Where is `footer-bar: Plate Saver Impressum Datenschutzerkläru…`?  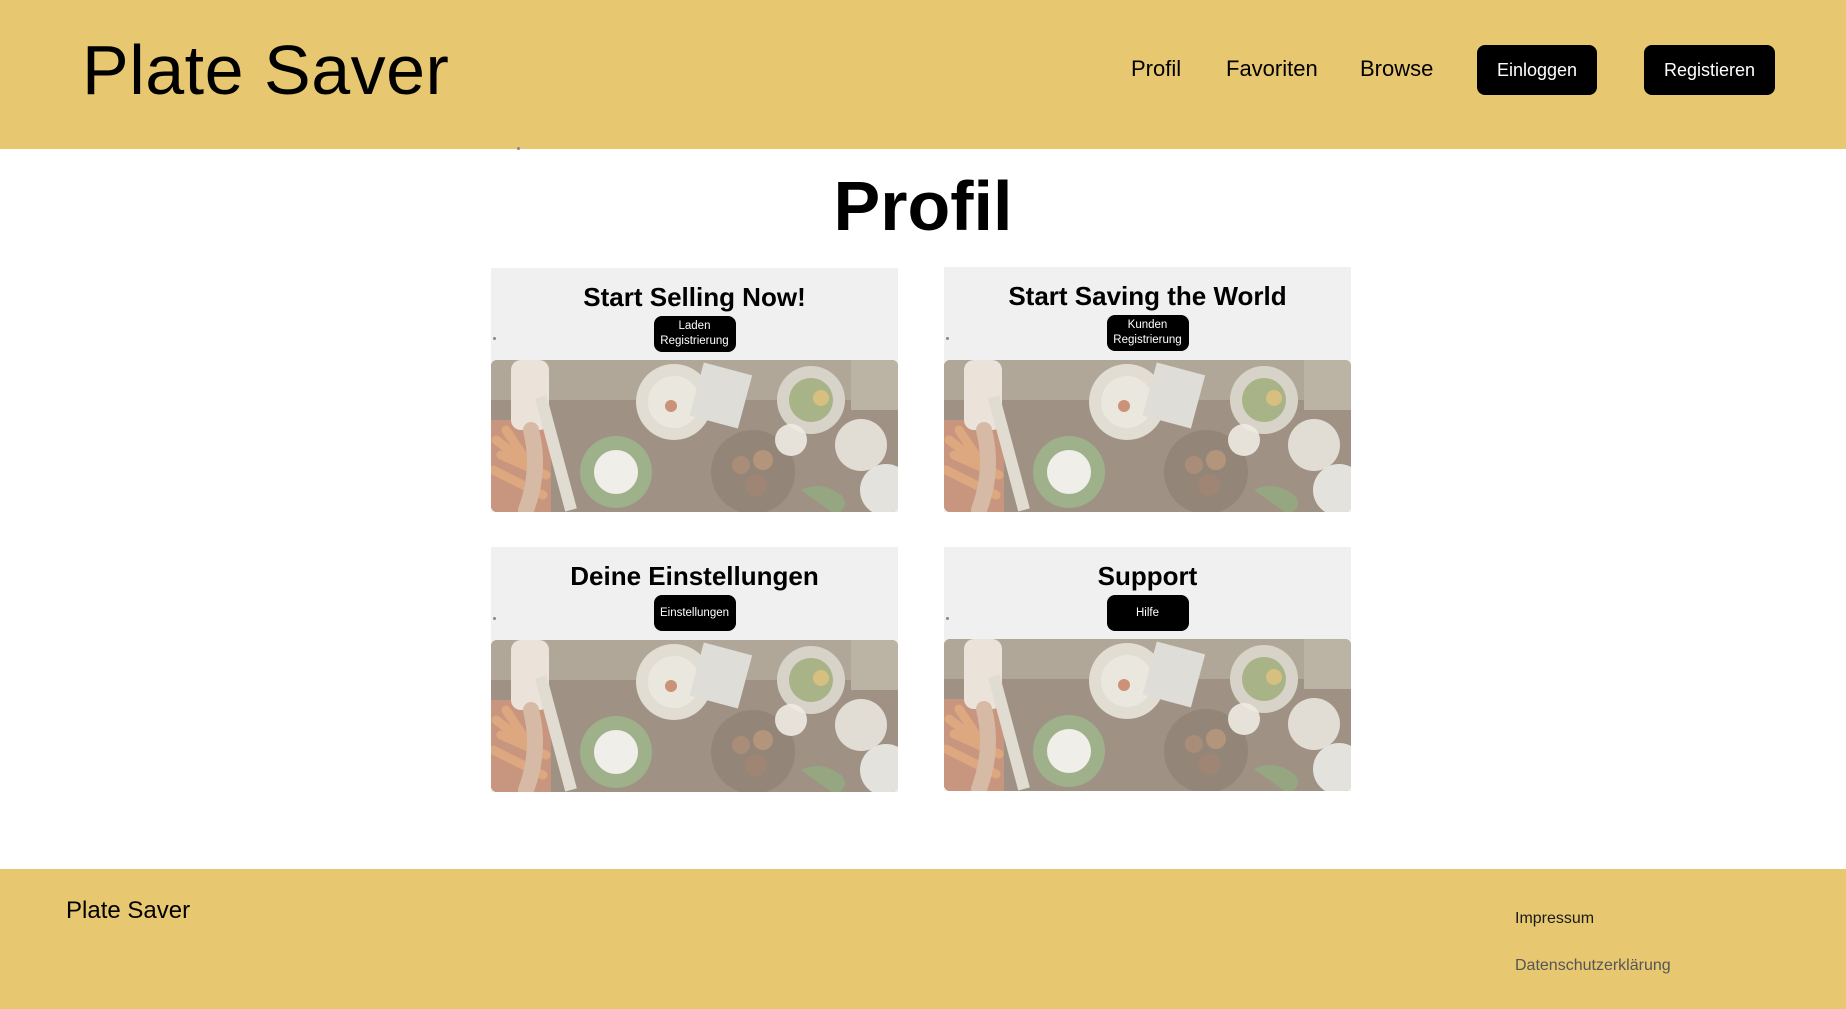 footer-bar: Plate Saver Impressum Datenschutzerkläru… is located at coordinates (923, 939).